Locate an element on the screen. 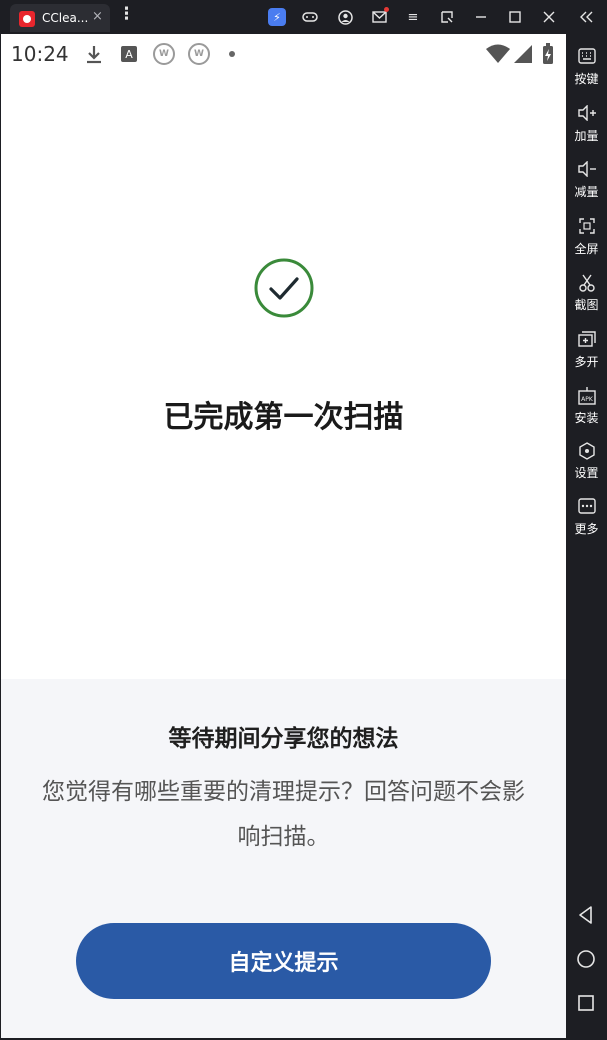 The height and width of the screenshot is (1040, 607). wifi-icon is located at coordinates (498, 54).